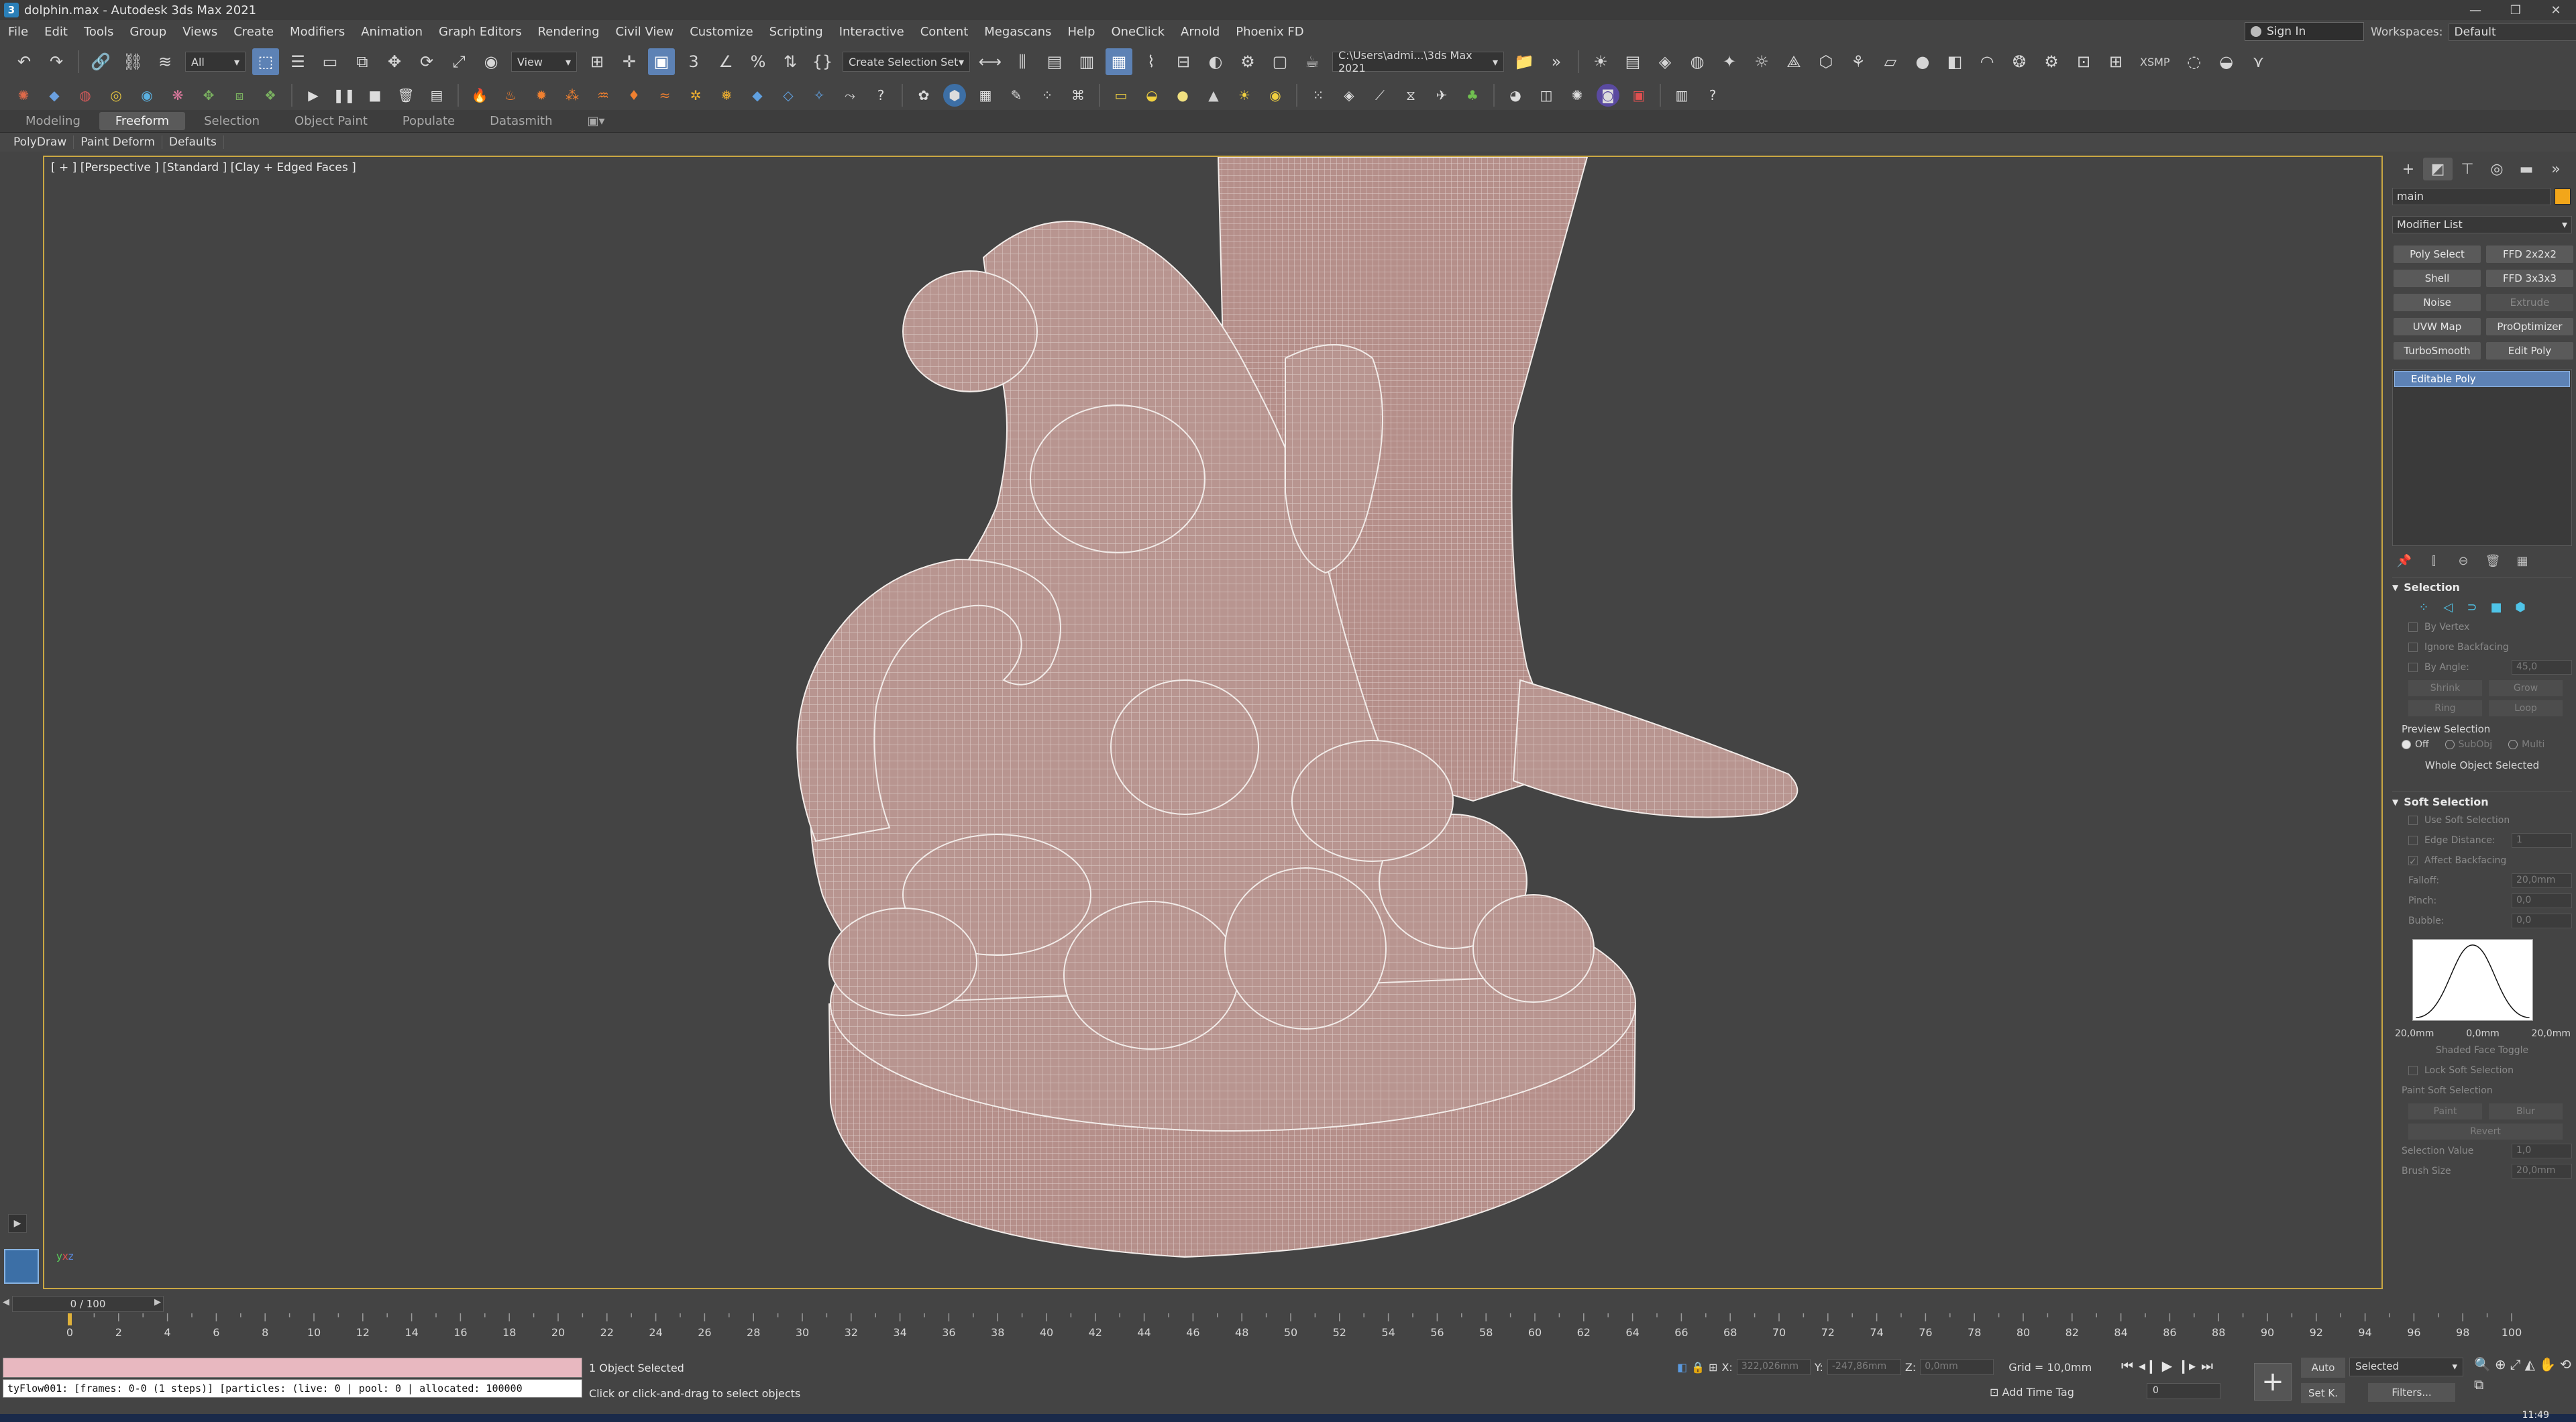 The width and height of the screenshot is (2576, 1422). Describe the element at coordinates (693, 62) in the screenshot. I see `snaps-toggle-icon: 3` at that location.